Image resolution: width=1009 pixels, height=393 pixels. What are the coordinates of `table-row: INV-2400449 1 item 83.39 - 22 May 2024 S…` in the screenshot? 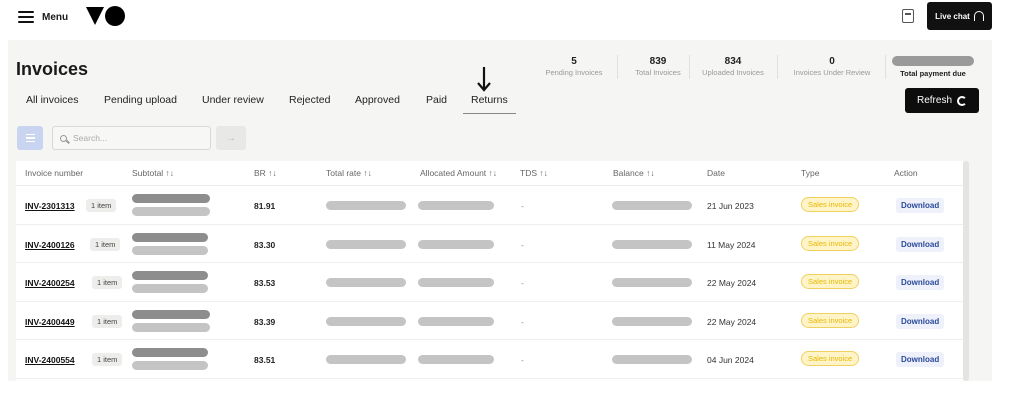 It's located at (489, 321).